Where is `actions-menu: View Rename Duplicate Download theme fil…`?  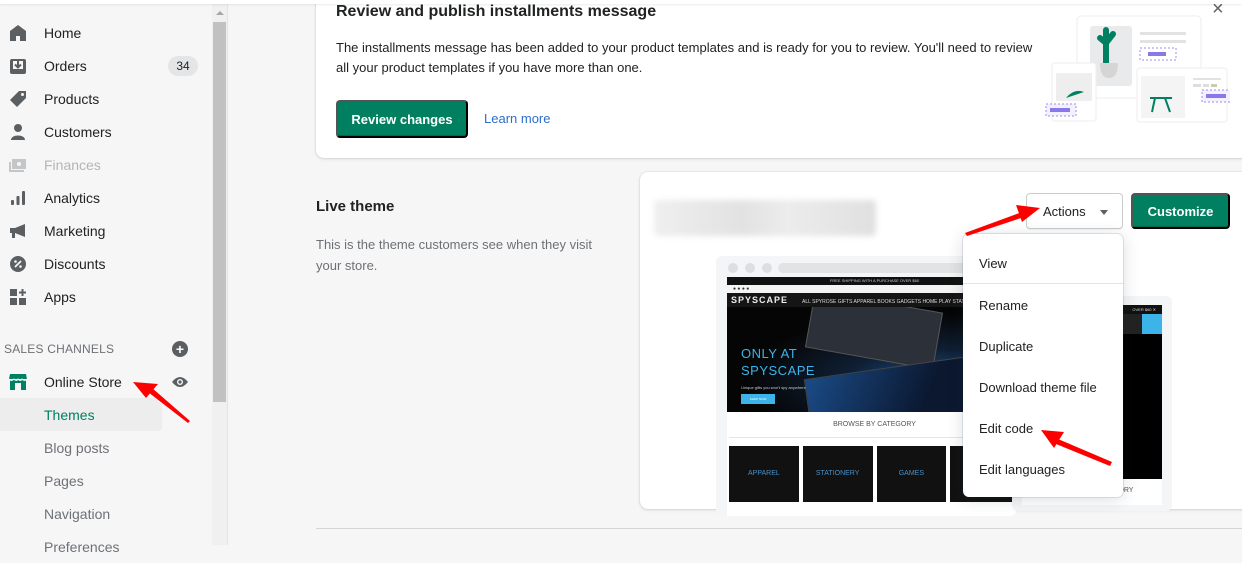
actions-menu: View Rename Duplicate Download theme fil… is located at coordinates (1043, 365).